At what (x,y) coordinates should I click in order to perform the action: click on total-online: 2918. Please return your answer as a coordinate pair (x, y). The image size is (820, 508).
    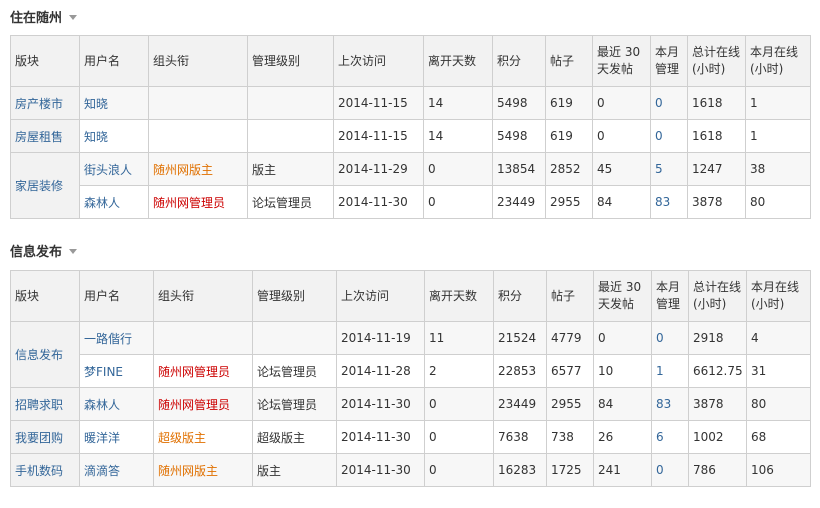
    Looking at the image, I should click on (717, 338).